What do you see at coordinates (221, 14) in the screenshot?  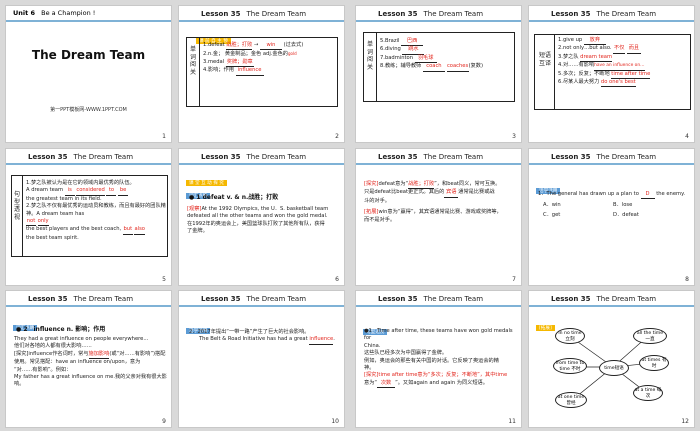 I see `lesson-label: Lesson 35` at bounding box center [221, 14].